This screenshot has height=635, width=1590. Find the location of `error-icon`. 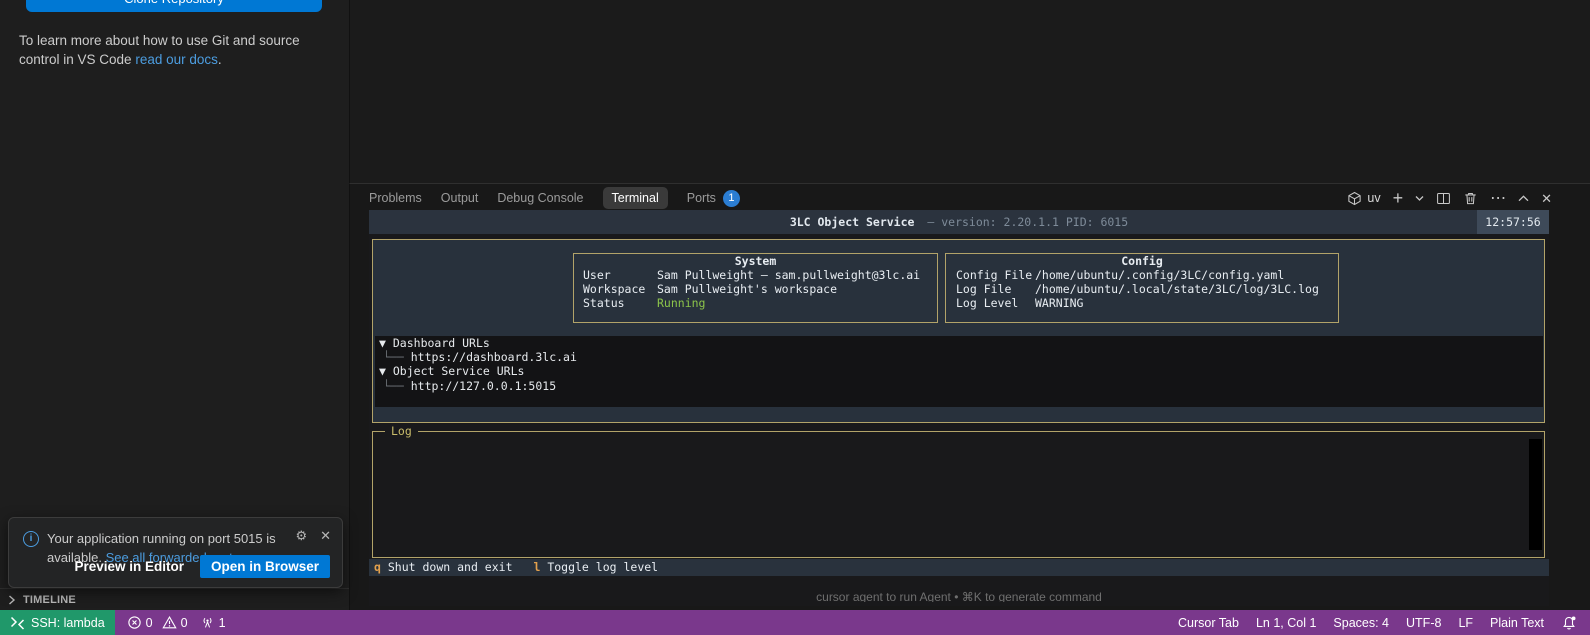

error-icon is located at coordinates (134, 622).